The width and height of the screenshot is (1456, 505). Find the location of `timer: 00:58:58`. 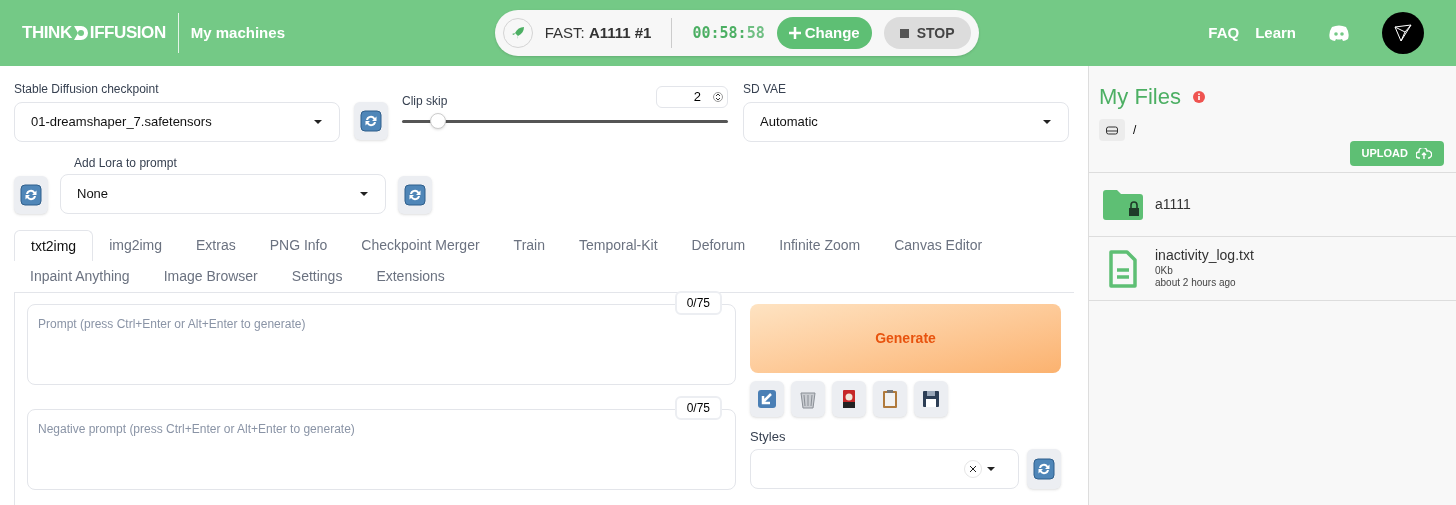

timer: 00:58:58 is located at coordinates (728, 33).